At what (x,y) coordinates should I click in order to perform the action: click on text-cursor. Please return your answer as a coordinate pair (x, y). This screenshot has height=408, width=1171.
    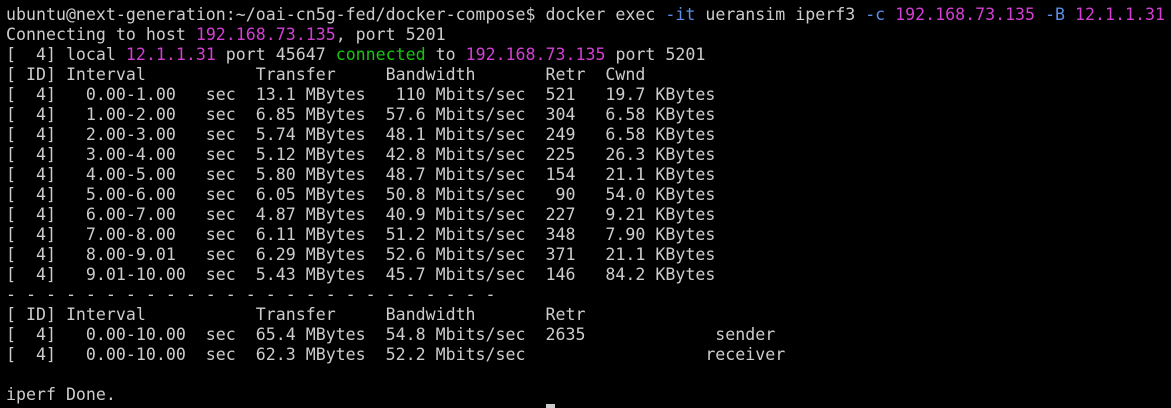
    Looking at the image, I should click on (550, 406).